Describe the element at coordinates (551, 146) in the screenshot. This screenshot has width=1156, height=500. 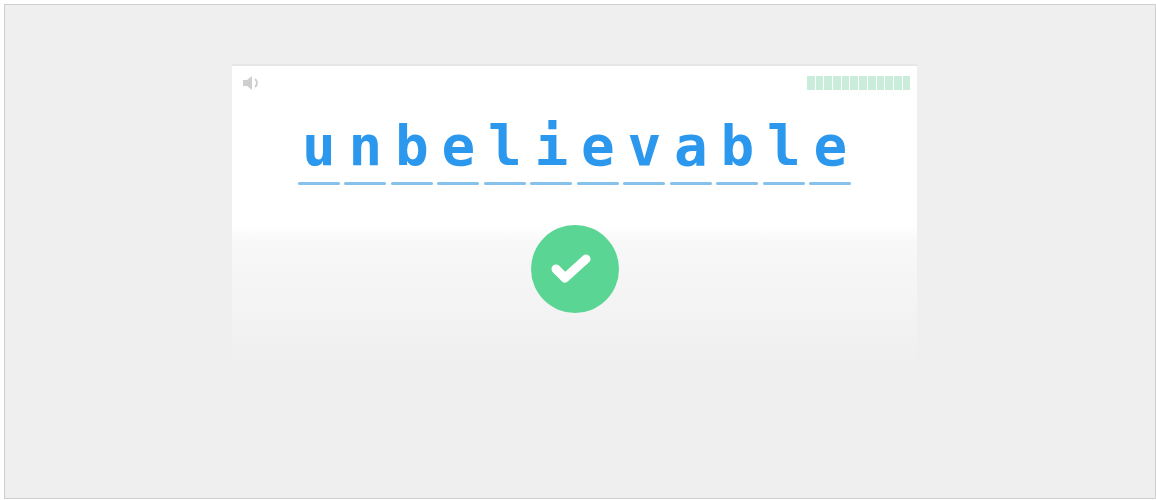
I see `letter: i` at that location.